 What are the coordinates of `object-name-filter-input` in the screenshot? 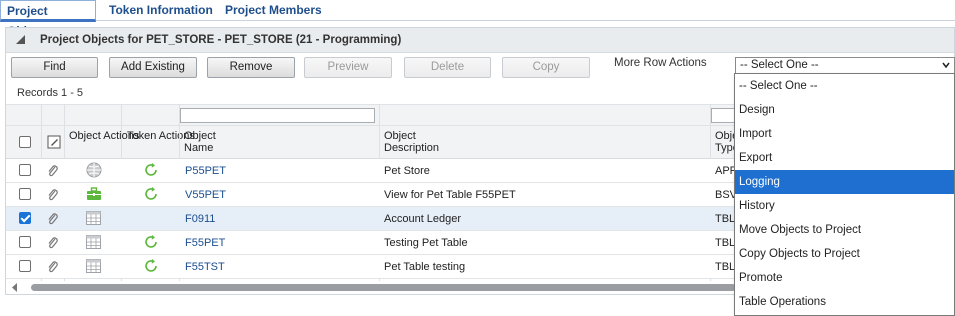 It's located at (277, 115).